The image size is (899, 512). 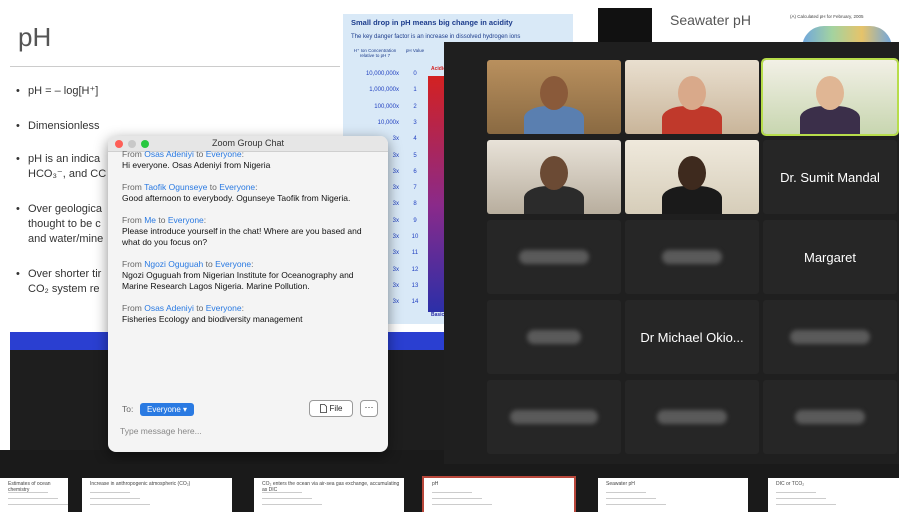 I want to click on file-button: File, so click(x=331, y=408).